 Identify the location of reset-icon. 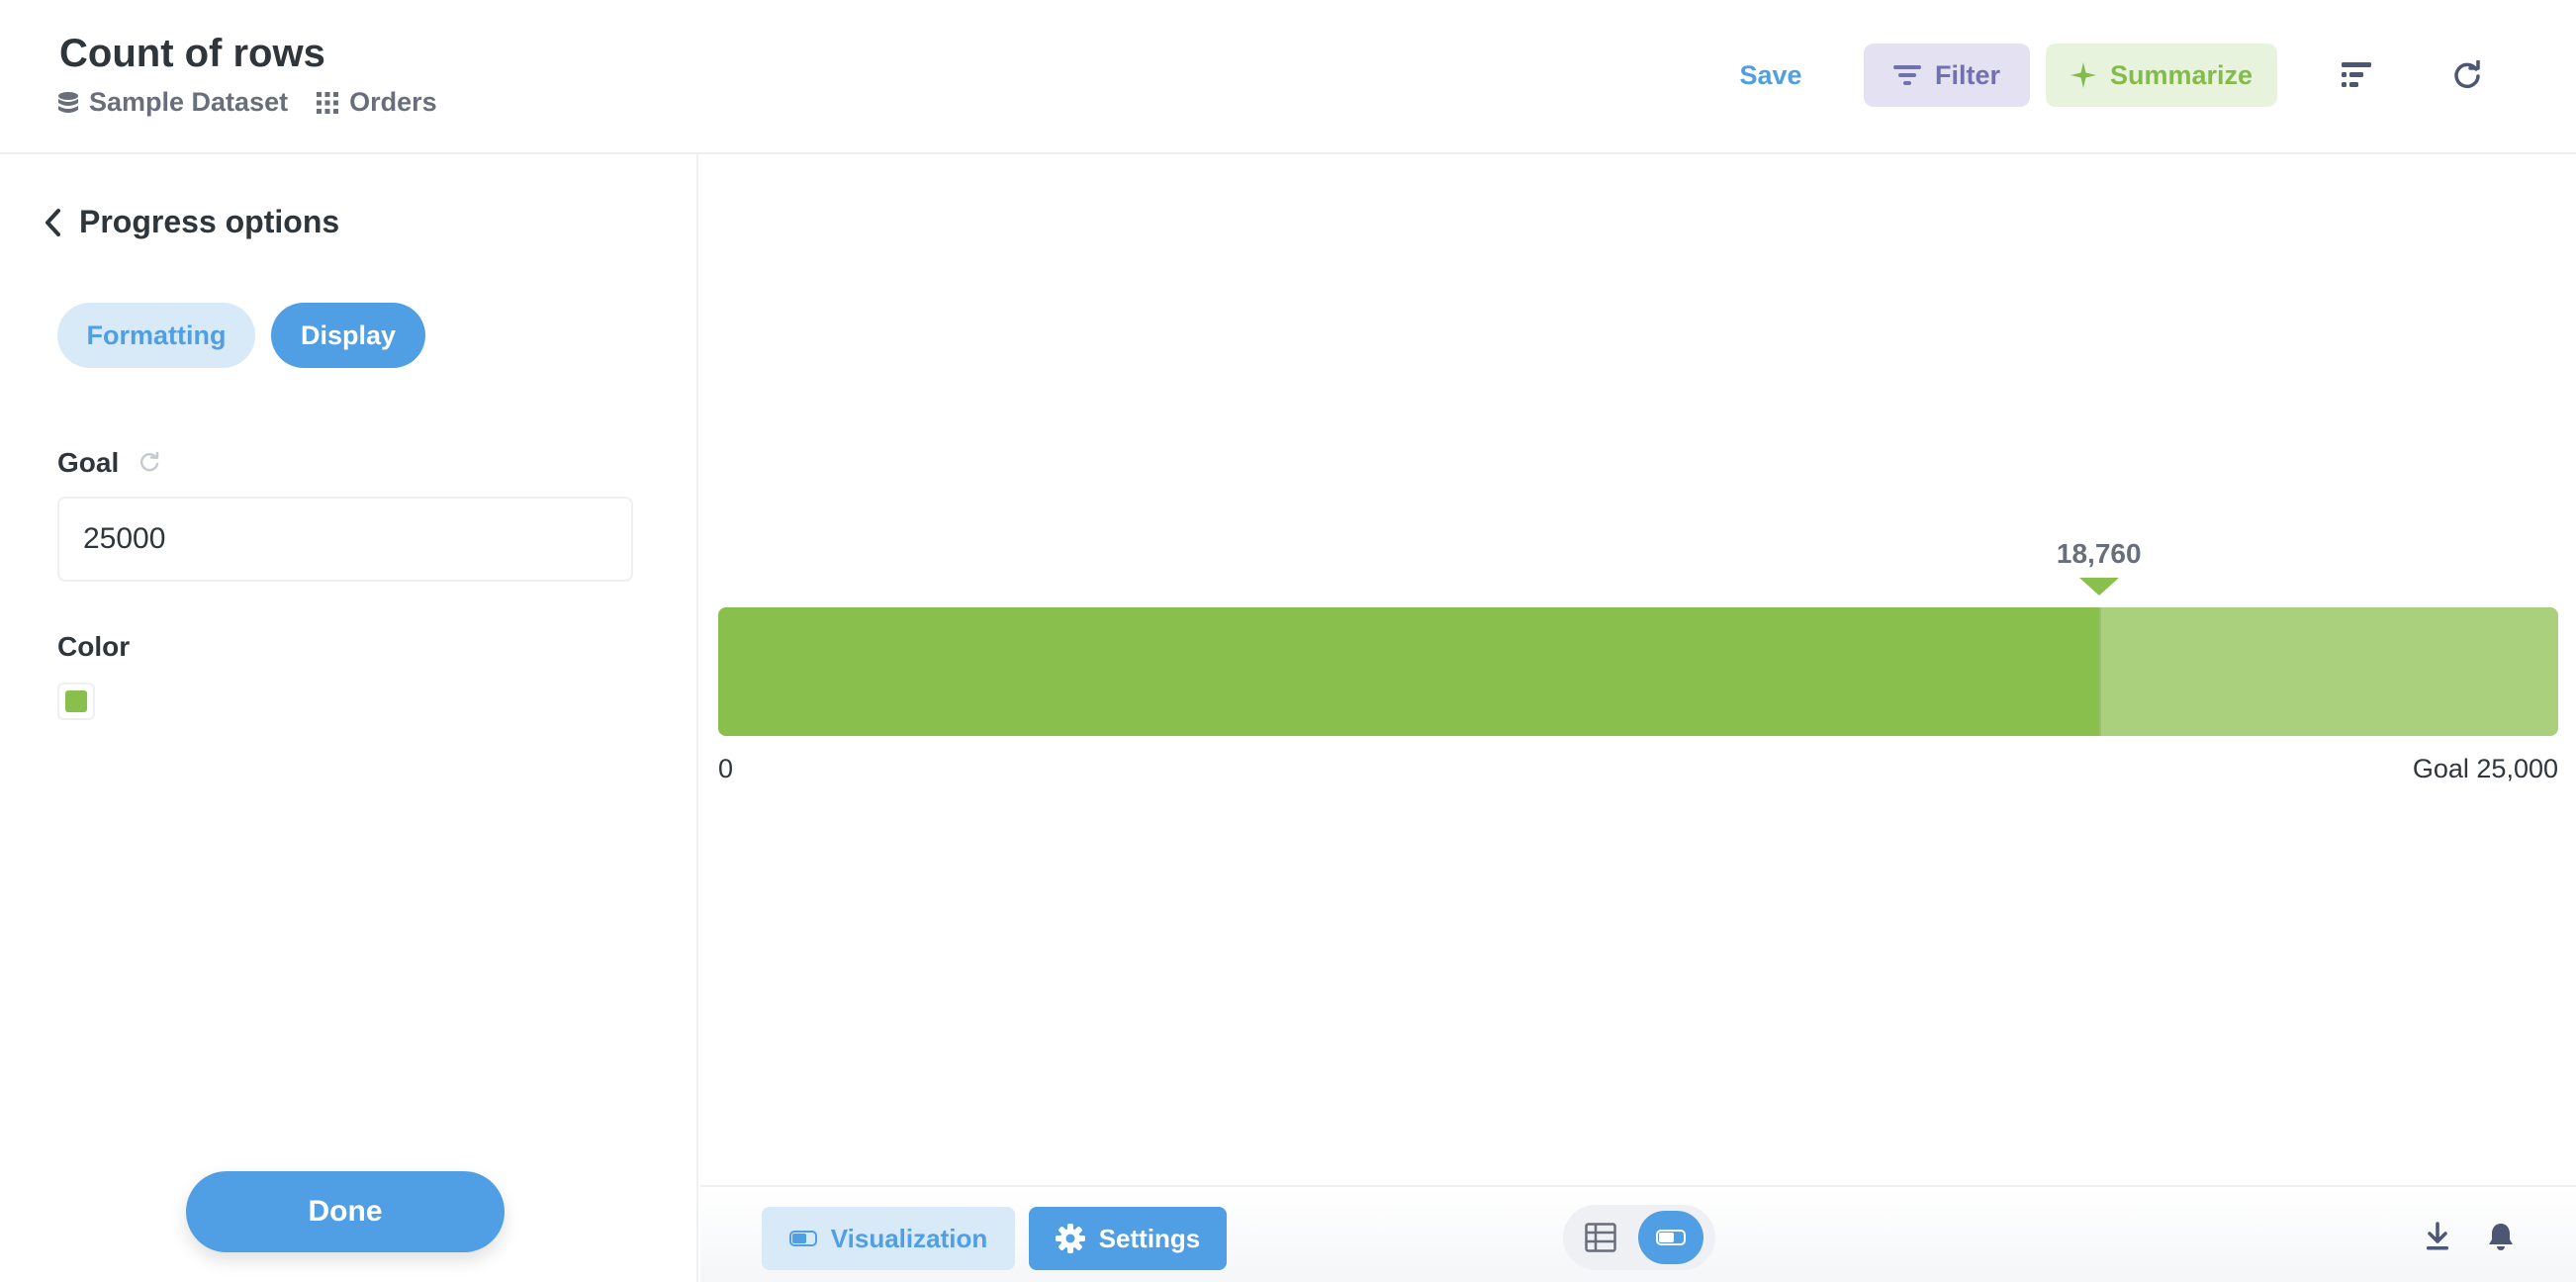
(149, 463).